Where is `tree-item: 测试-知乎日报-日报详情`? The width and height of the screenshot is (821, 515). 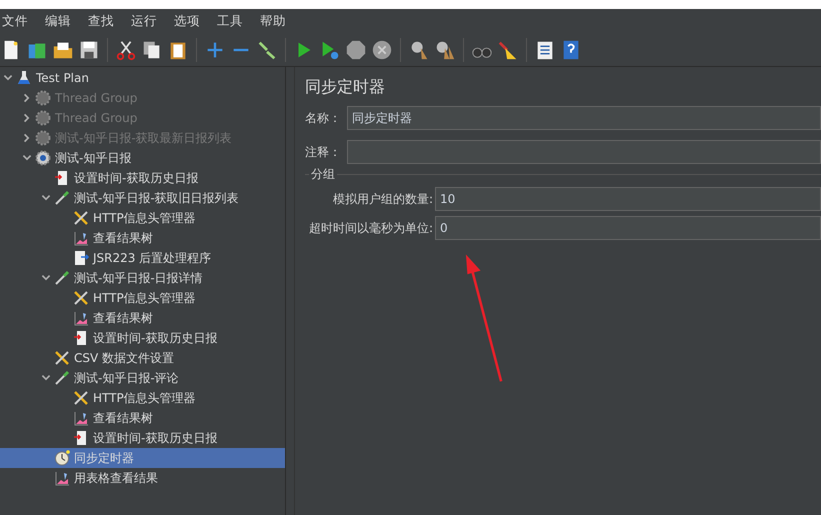
tree-item: 测试-知乎日报-日报详情 is located at coordinates (142, 278).